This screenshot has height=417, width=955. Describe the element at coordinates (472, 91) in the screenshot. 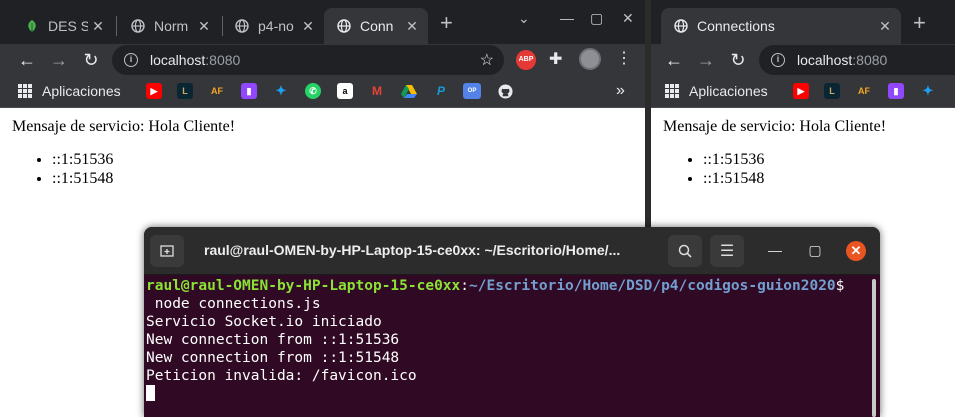

I see `opgg-icon: OP` at that location.